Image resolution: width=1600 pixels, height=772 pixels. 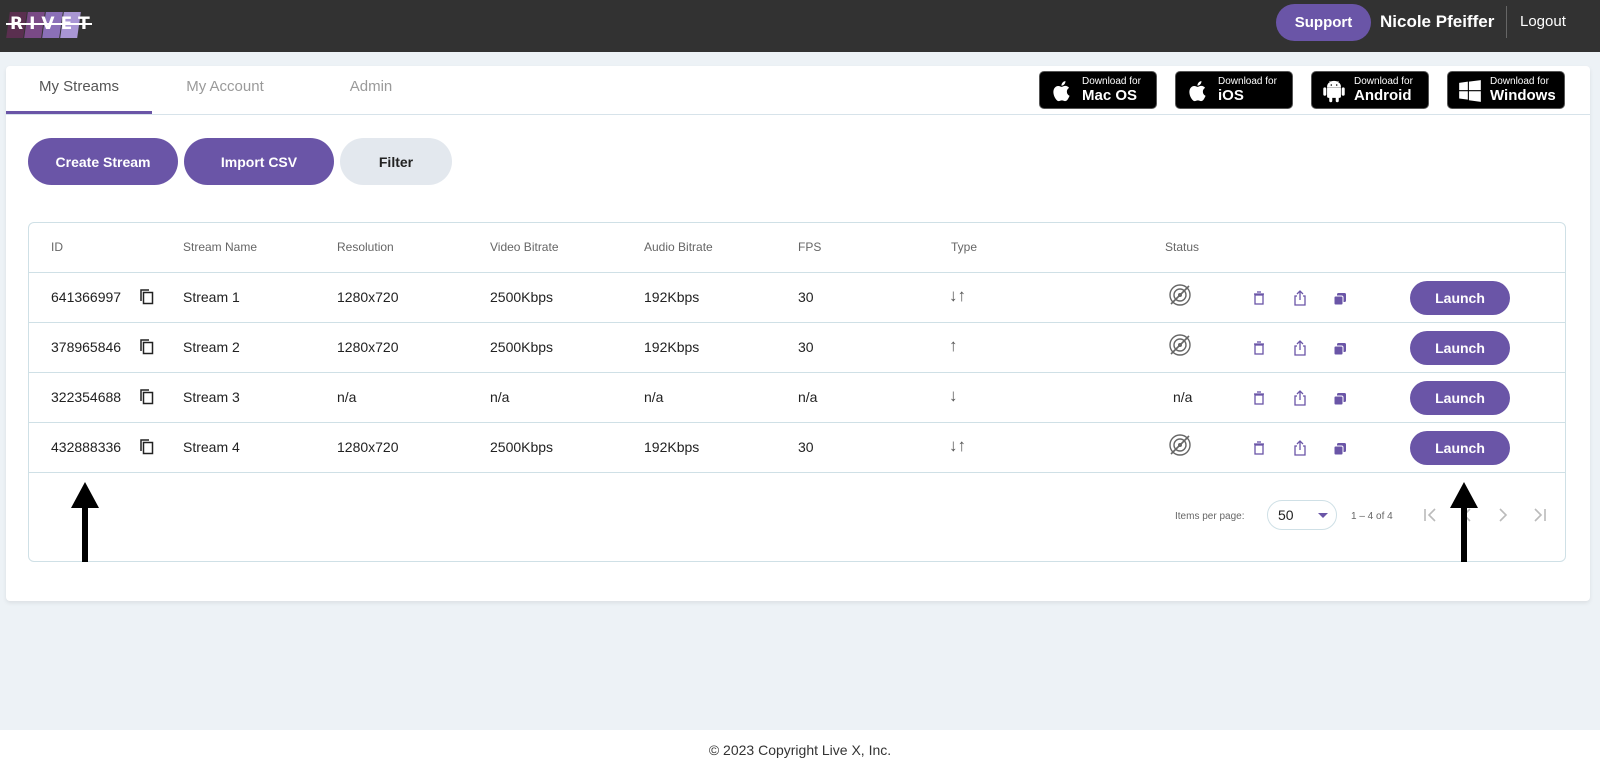 What do you see at coordinates (1539, 515) in the screenshot?
I see `last-page-icon` at bounding box center [1539, 515].